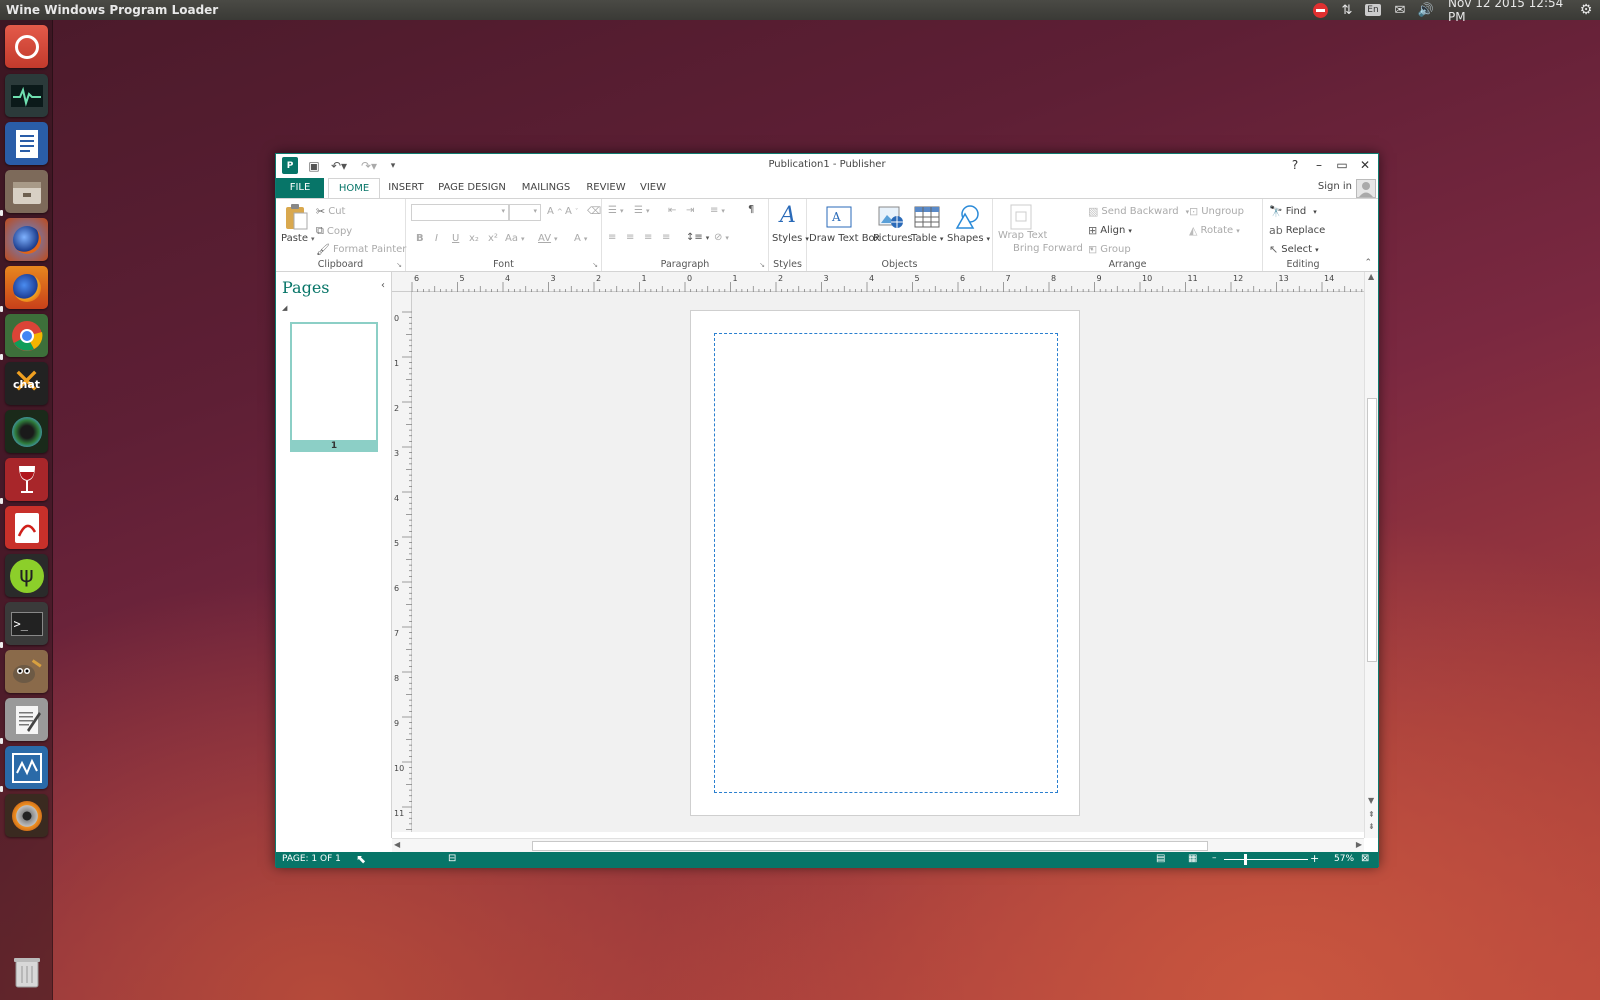  Describe the element at coordinates (1110, 230) in the screenshot. I see `align-button: ⊞ Align ▾` at that location.